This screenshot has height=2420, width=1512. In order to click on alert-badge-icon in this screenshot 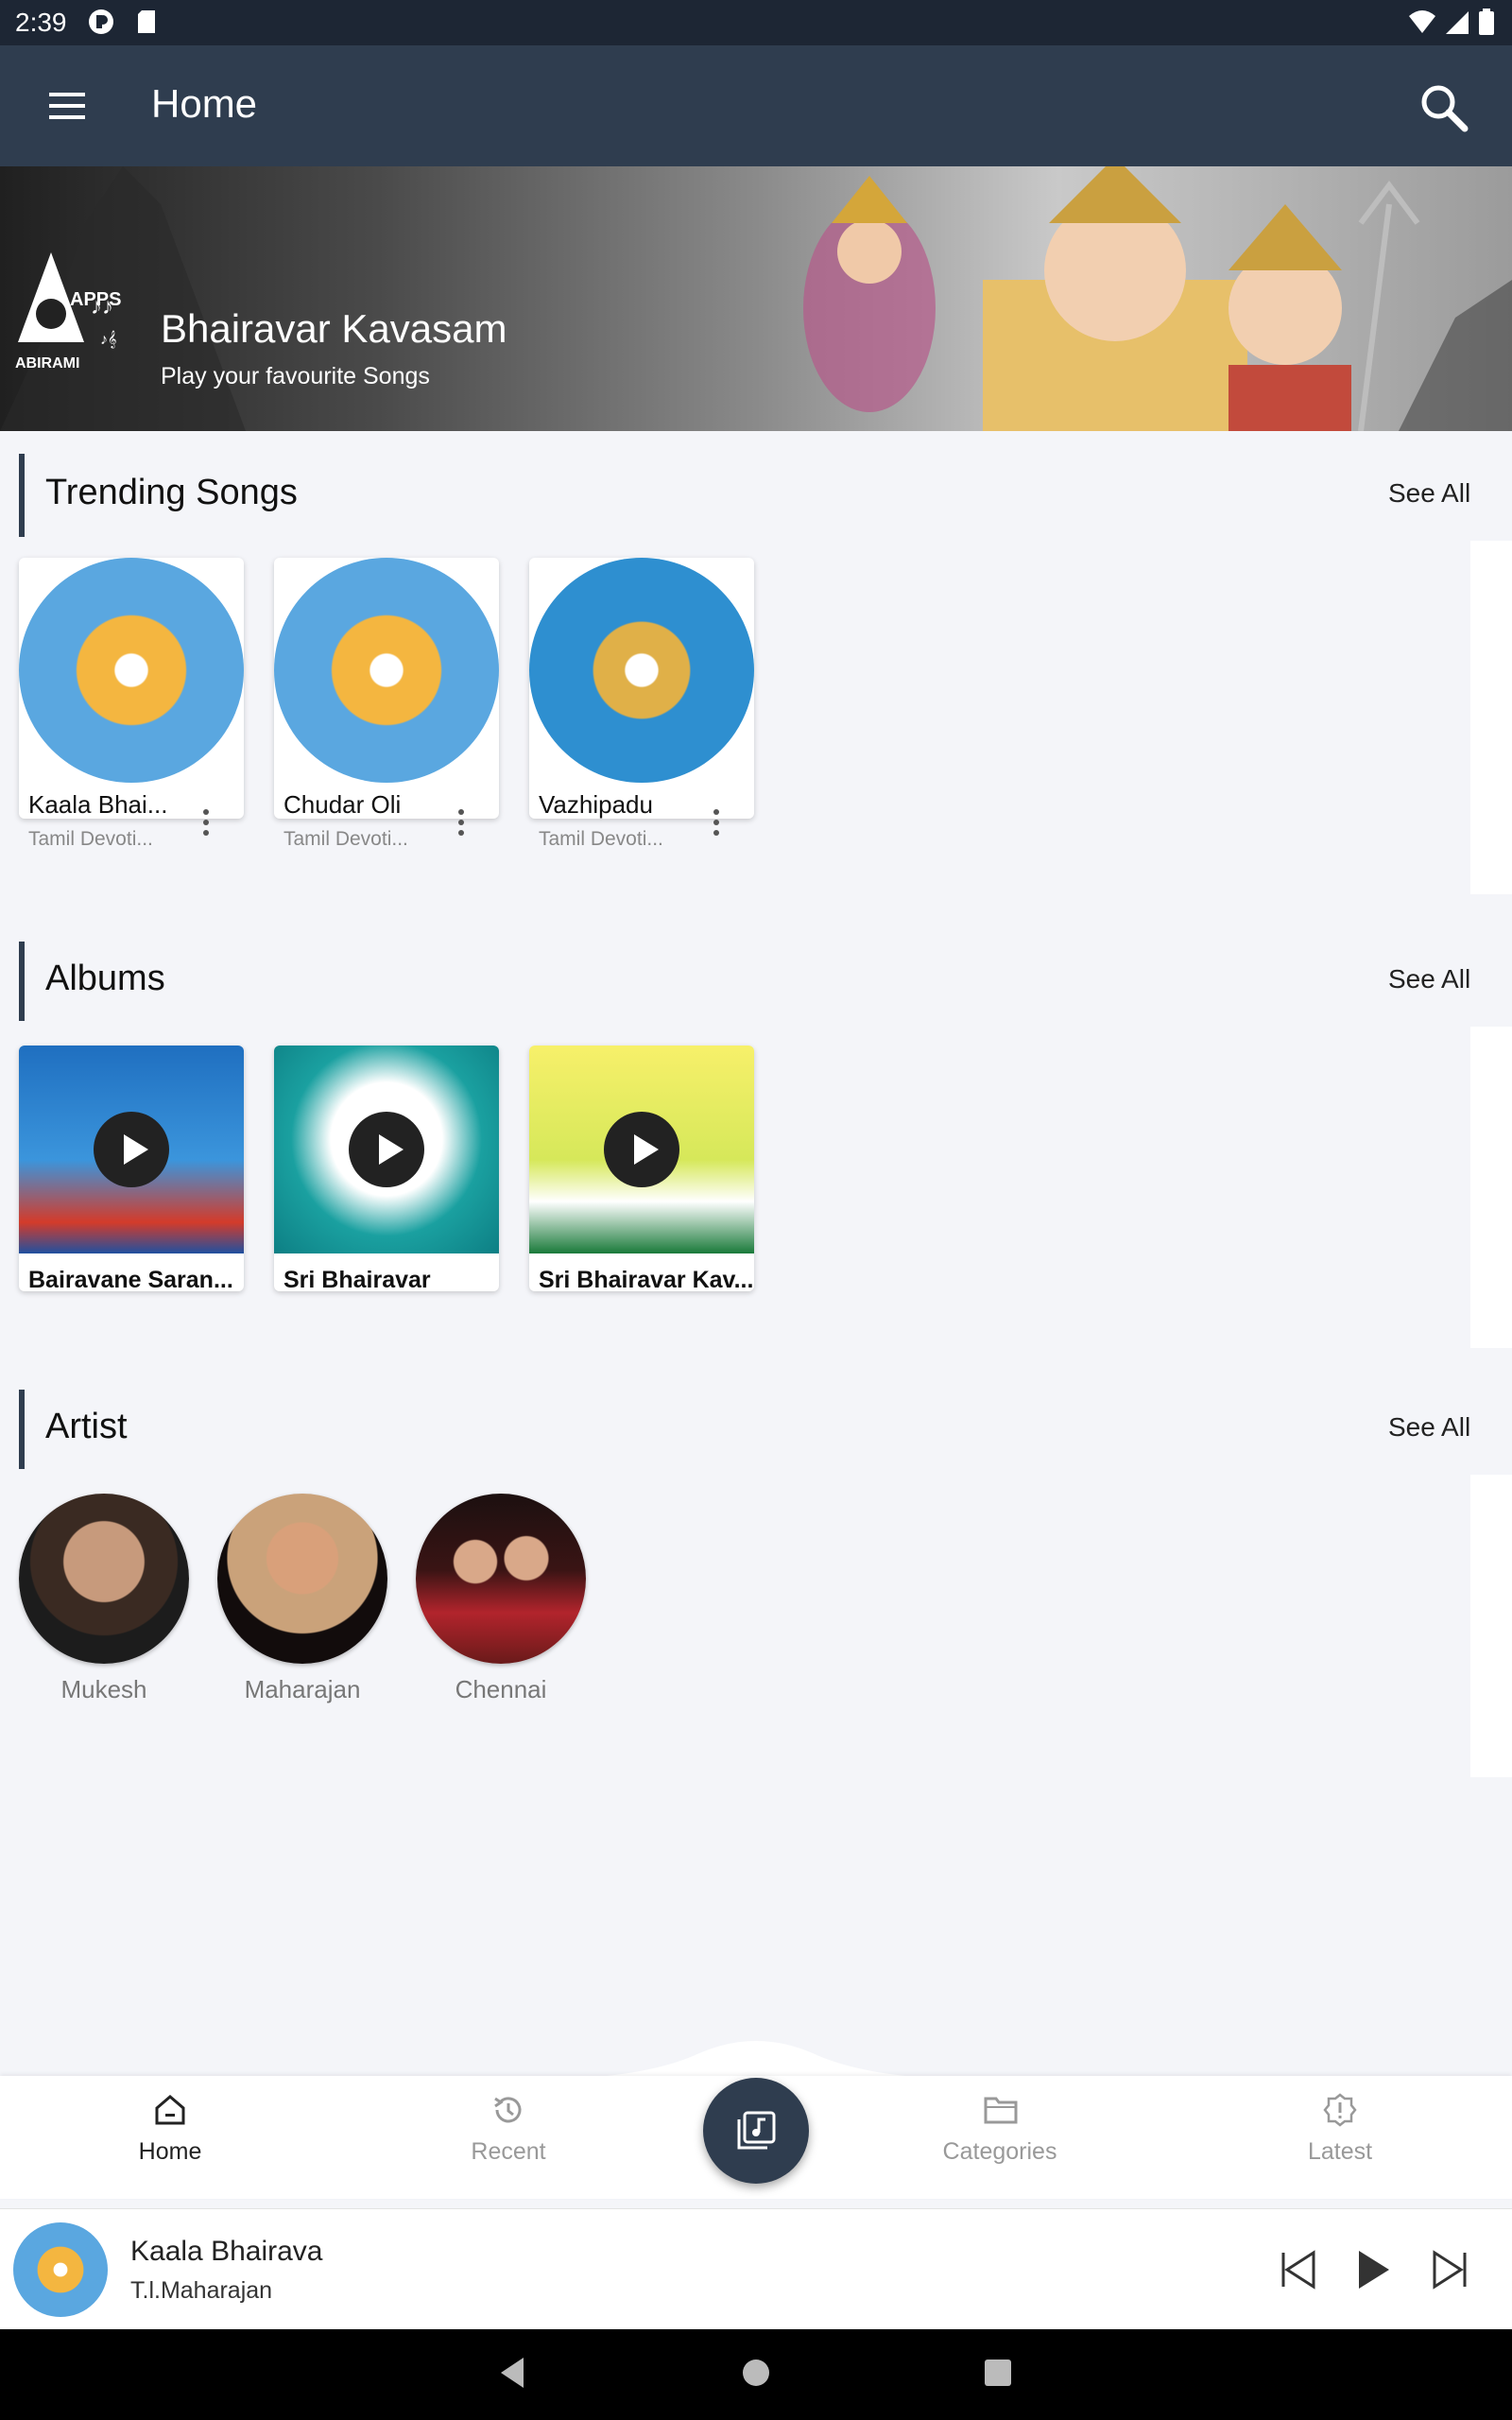, I will do `click(1340, 2110)`.